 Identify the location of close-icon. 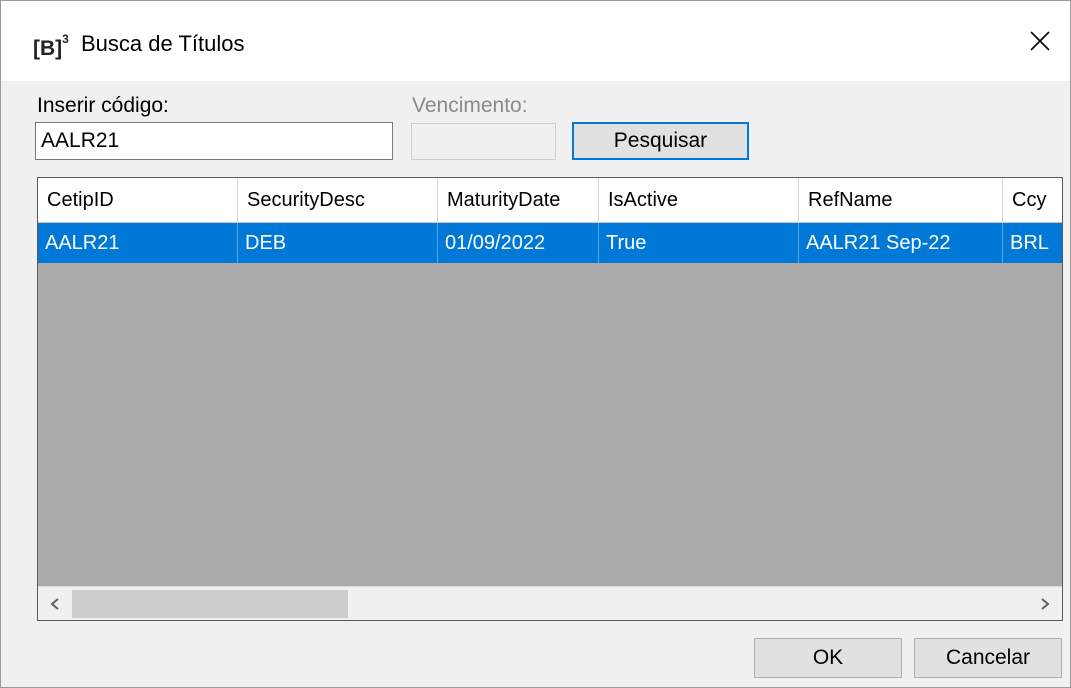
(1040, 41).